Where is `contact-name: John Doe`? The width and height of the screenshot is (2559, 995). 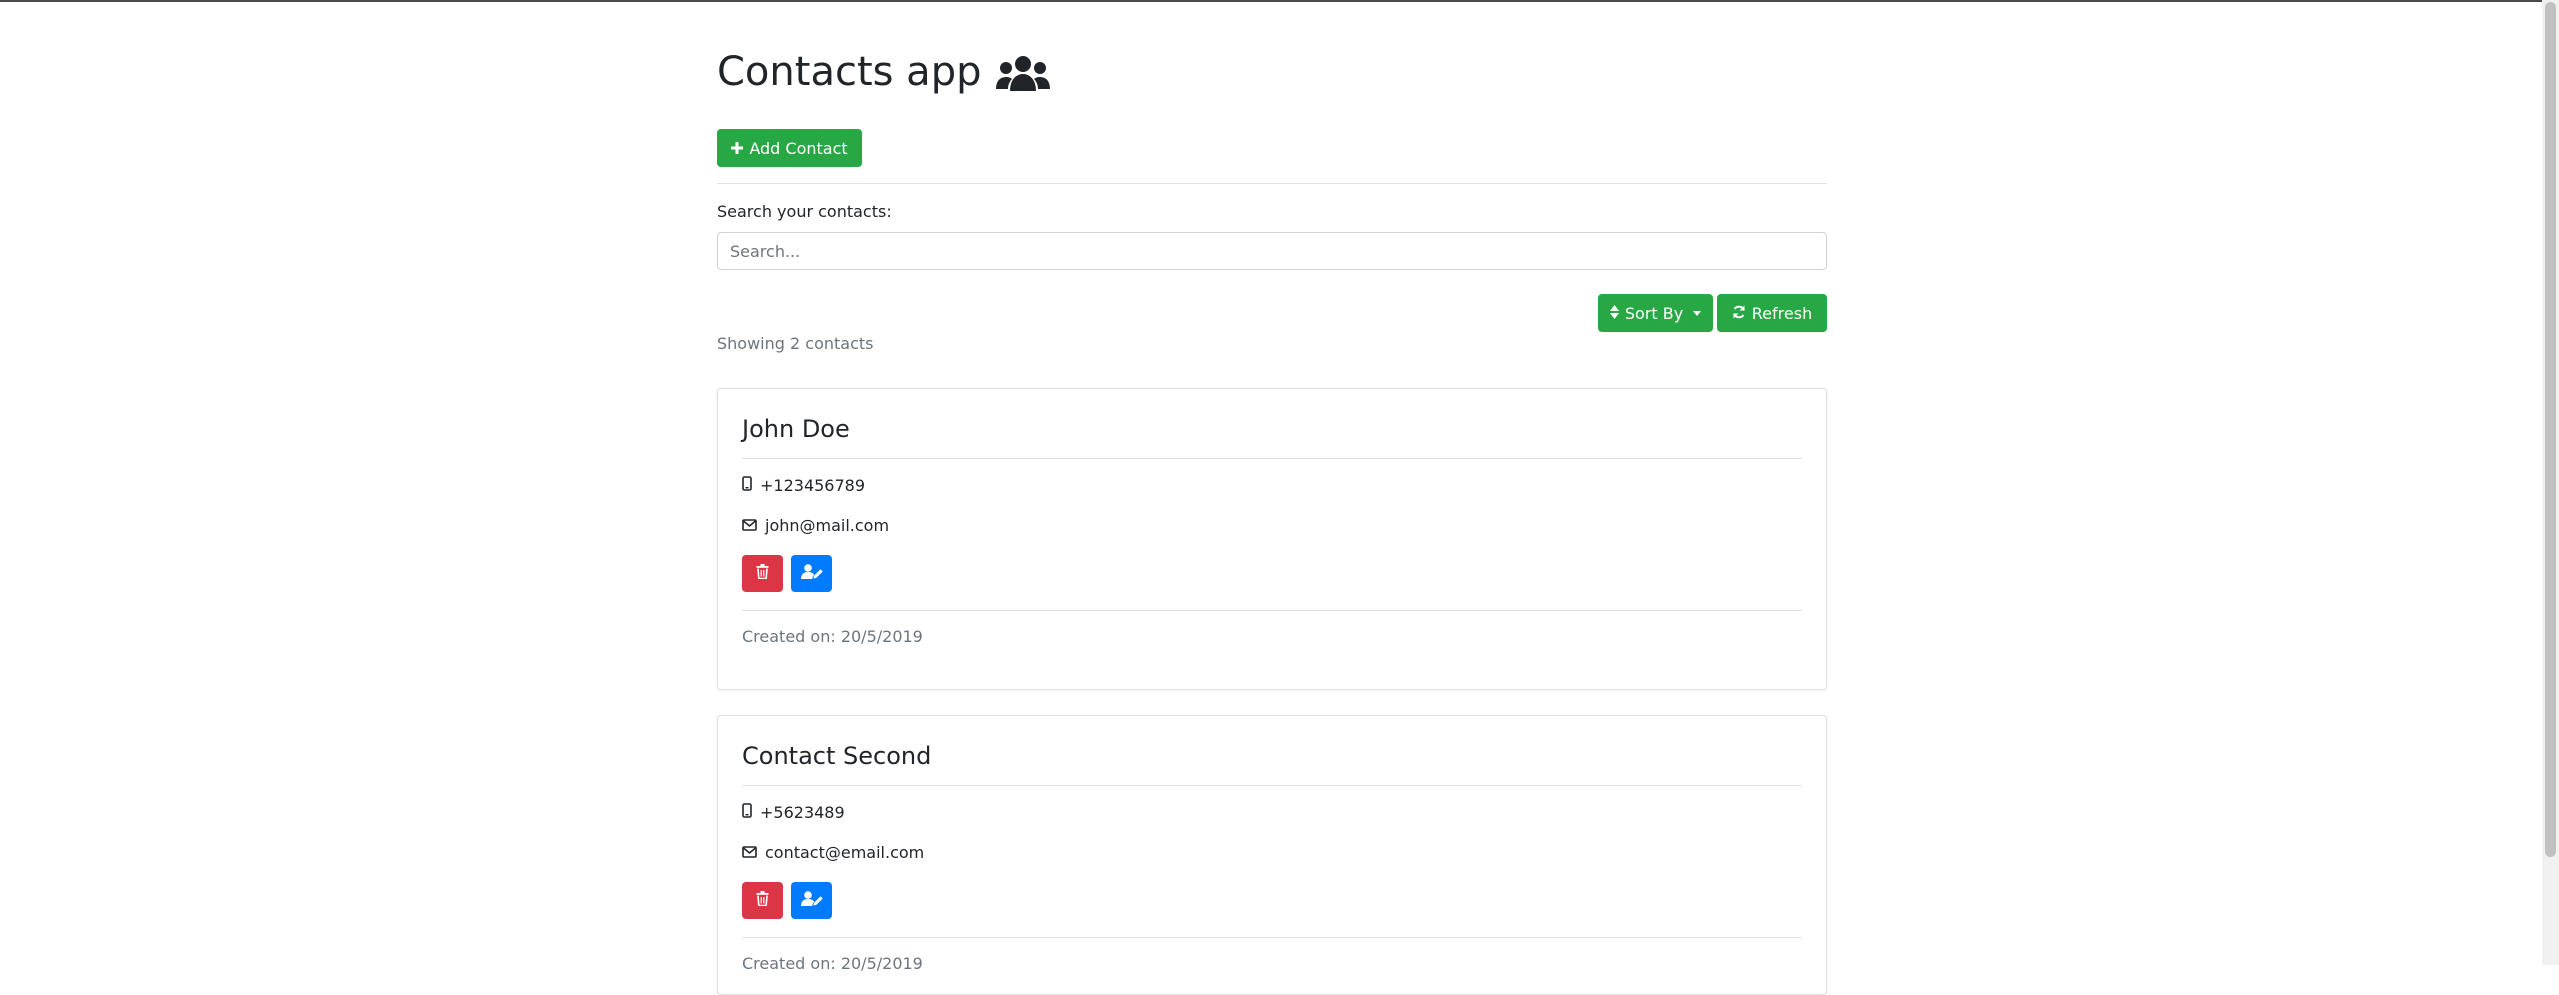 contact-name: John Doe is located at coordinates (796, 429).